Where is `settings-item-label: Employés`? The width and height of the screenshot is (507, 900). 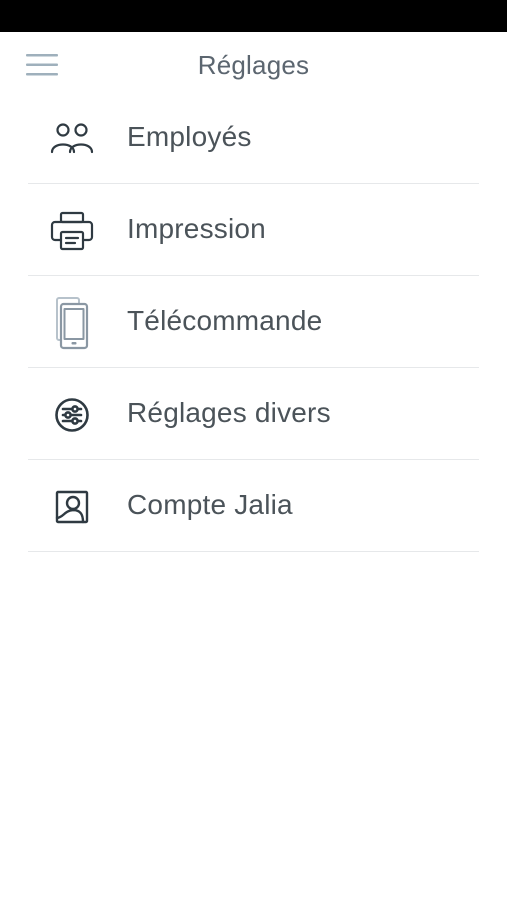
settings-item-label: Employés is located at coordinates (189, 136).